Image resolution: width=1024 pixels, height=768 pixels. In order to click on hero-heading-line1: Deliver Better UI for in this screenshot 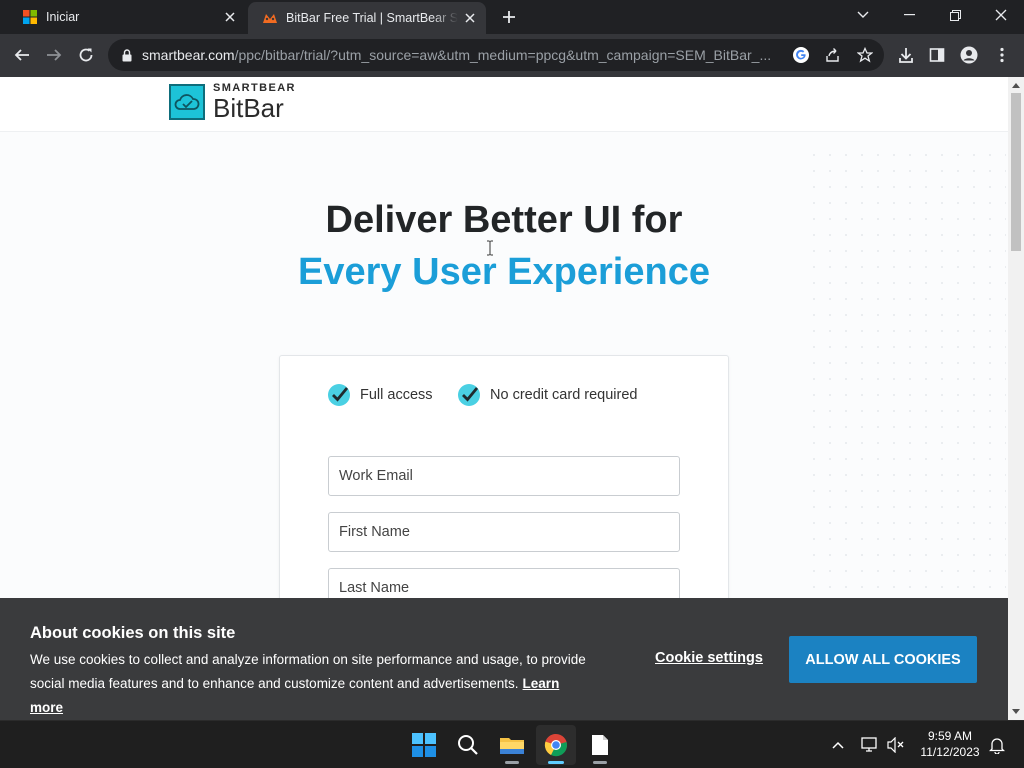, I will do `click(504, 220)`.